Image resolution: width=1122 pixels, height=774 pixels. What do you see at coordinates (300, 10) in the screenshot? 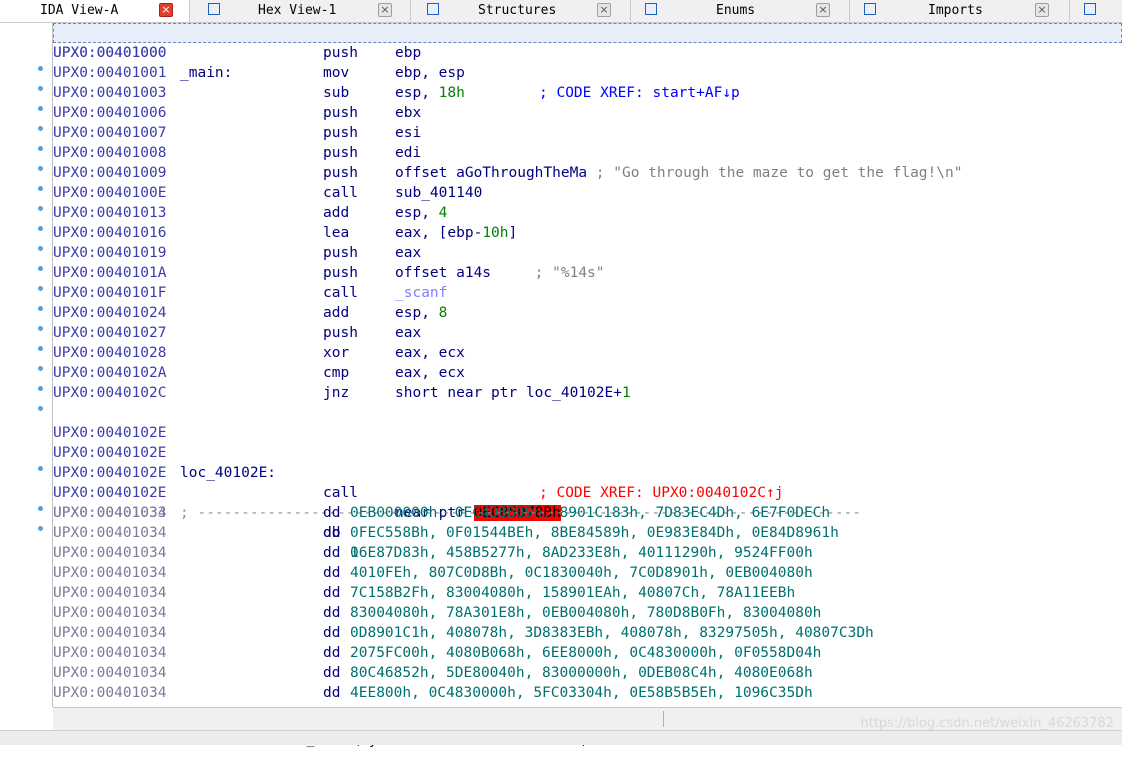
I see `tab-hex-view-1: Hex View-1 ×` at bounding box center [300, 10].